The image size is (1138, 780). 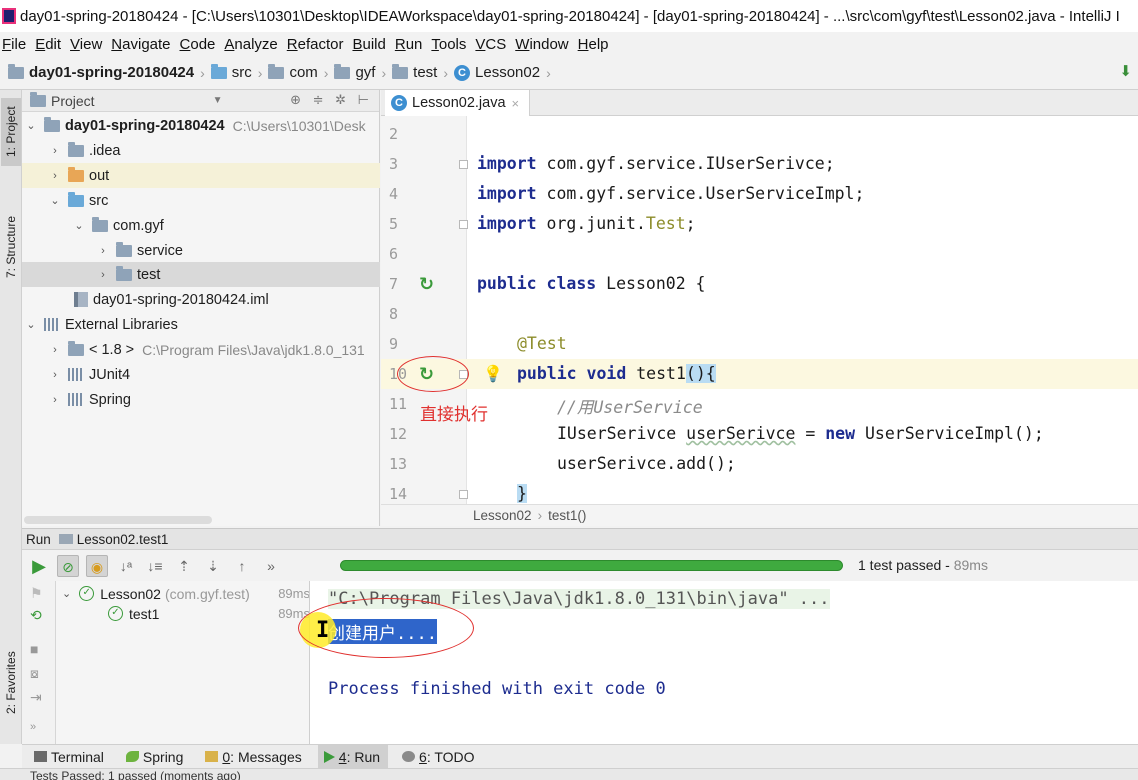 I want to click on tree-item-external-libraries: ⌄ External Libraries, so click(x=201, y=324).